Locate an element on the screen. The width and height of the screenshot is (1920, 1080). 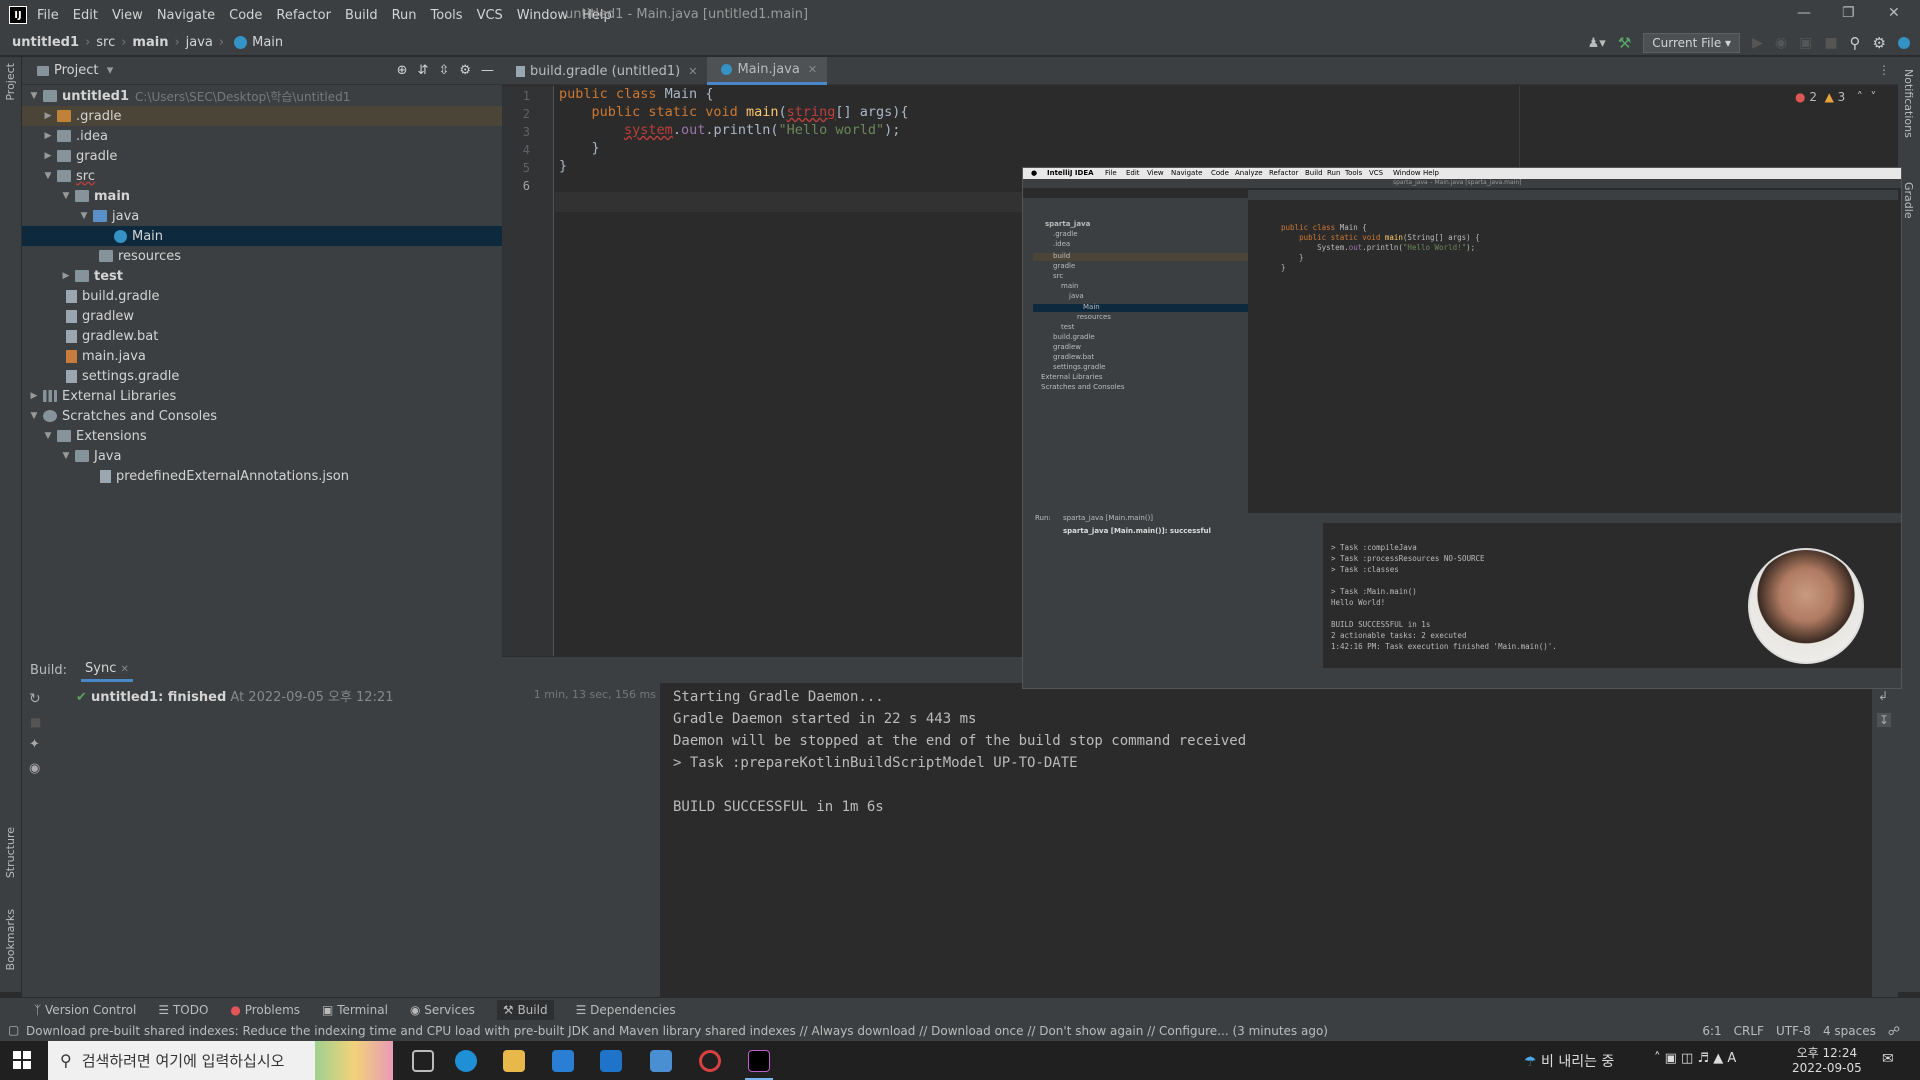
menu-refactor: Refactor is located at coordinates (303, 15).